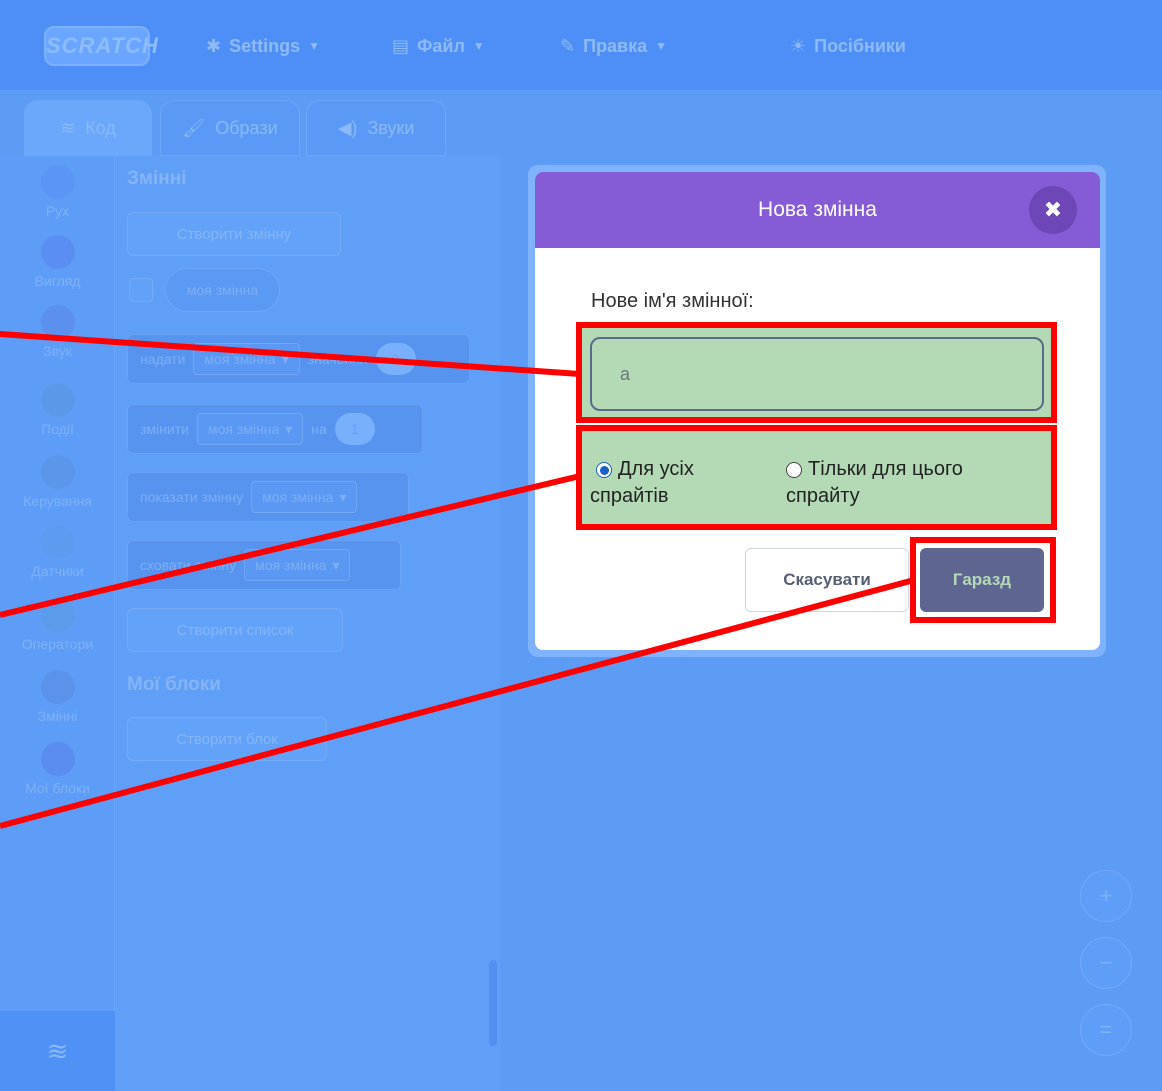 The width and height of the screenshot is (1162, 1091). Describe the element at coordinates (290, 354) in the screenshot. I see `arrow-to-input` at that location.